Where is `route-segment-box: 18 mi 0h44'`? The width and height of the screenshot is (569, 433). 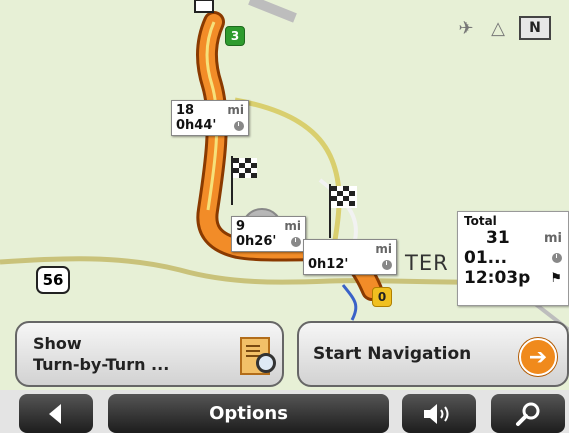 route-segment-box: 18 mi 0h44' is located at coordinates (210, 118).